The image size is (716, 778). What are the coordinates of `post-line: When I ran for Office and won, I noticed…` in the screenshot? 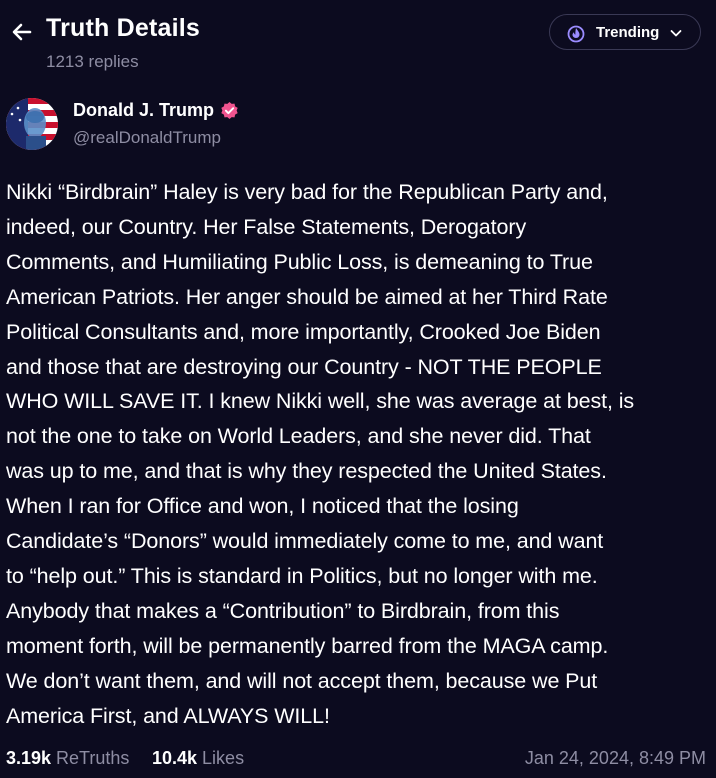 It's located at (262, 506).